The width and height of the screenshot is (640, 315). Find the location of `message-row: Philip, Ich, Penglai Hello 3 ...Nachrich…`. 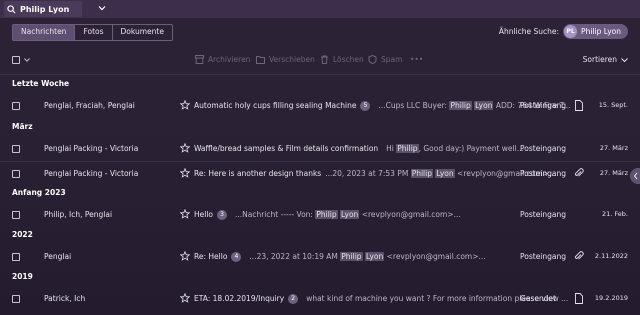

message-row: Philip, Ich, Penglai Hello 3 ...Nachrich… is located at coordinates (320, 215).